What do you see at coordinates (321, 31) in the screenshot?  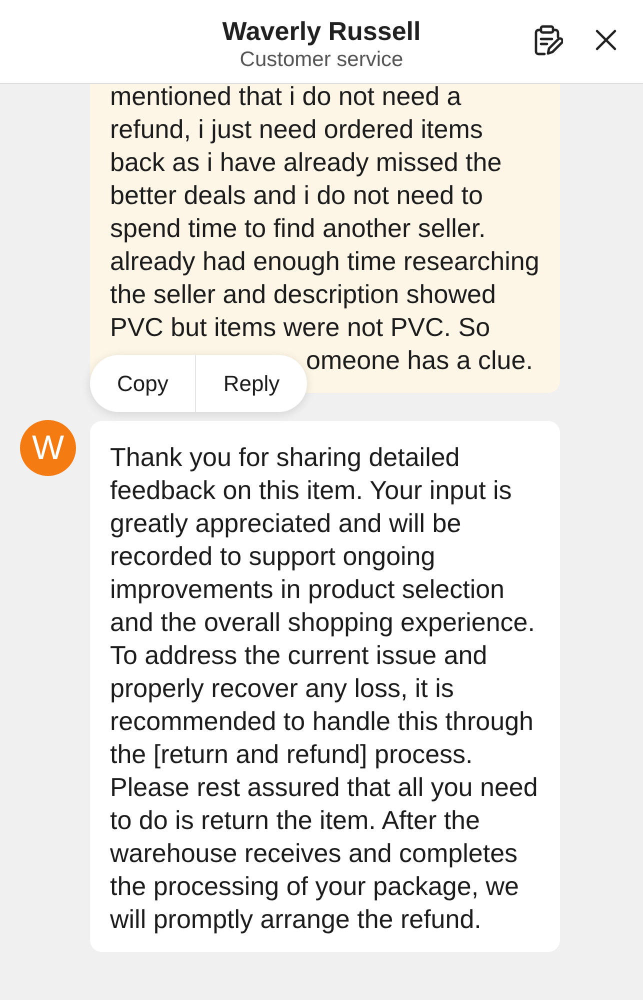 I see `contact-name: Waverly Russell` at bounding box center [321, 31].